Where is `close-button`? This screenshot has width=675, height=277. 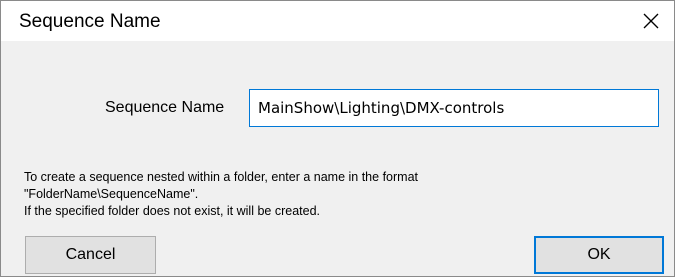
close-button is located at coordinates (651, 21).